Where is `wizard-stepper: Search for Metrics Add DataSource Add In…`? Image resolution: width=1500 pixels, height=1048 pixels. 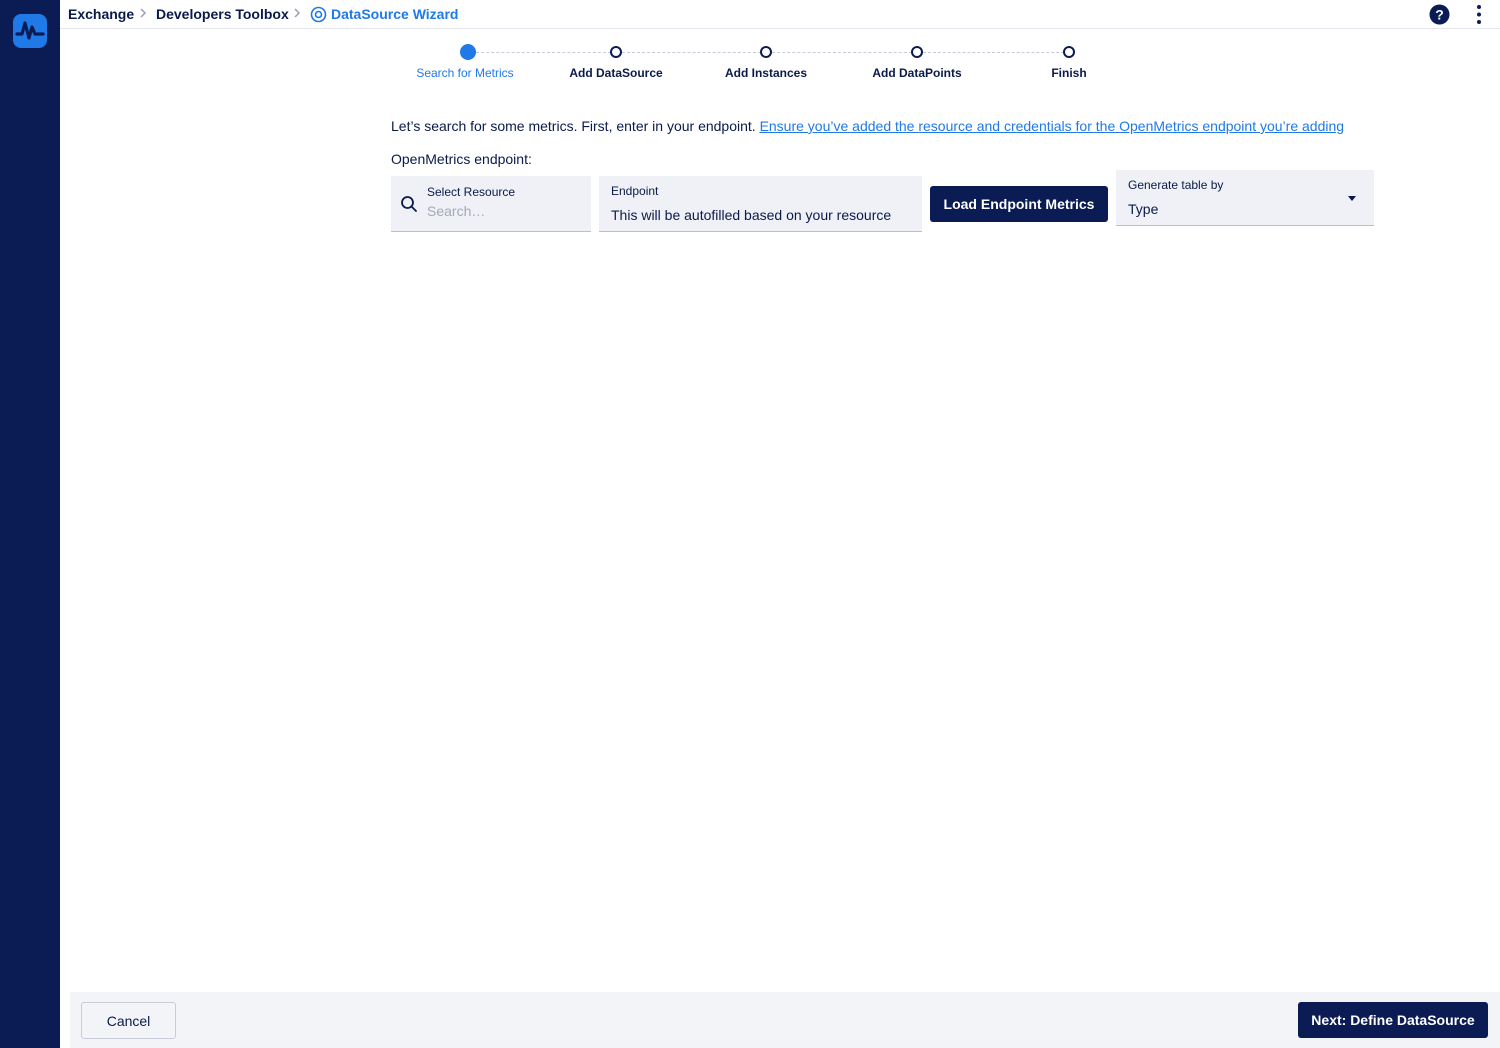 wizard-stepper: Search for Metrics Add DataSource Add In… is located at coordinates (780, 60).